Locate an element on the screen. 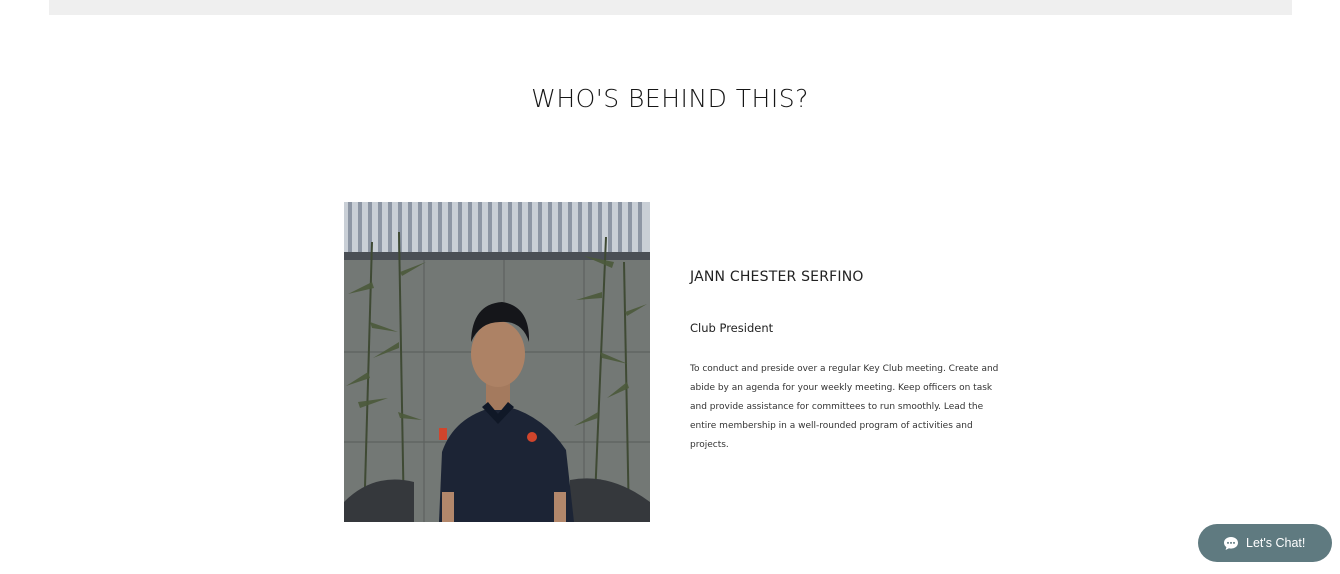  chat-button: Let's Chat! is located at coordinates (1265, 543).